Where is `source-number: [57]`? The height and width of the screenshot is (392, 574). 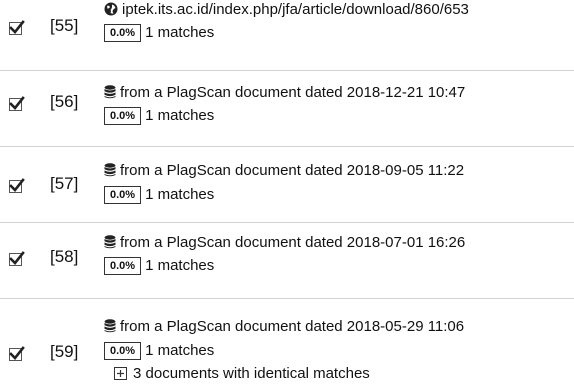 source-number: [57] is located at coordinates (64, 183).